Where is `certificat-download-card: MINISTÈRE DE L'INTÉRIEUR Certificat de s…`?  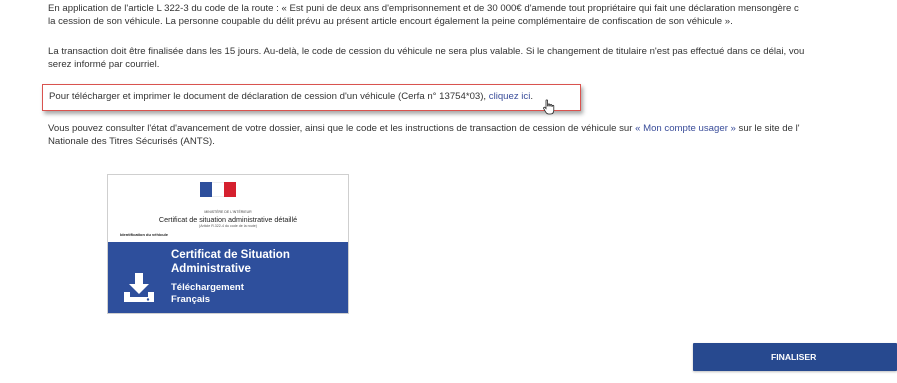
certificat-download-card: MINISTÈRE DE L'INTÉRIEUR Certificat de s… is located at coordinates (228, 244).